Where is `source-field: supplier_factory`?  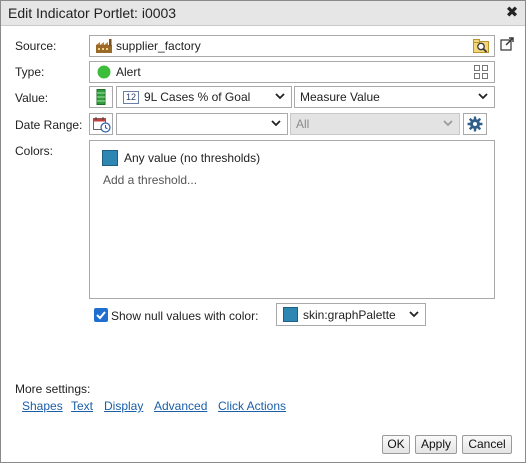
source-field: supplier_factory is located at coordinates (292, 46).